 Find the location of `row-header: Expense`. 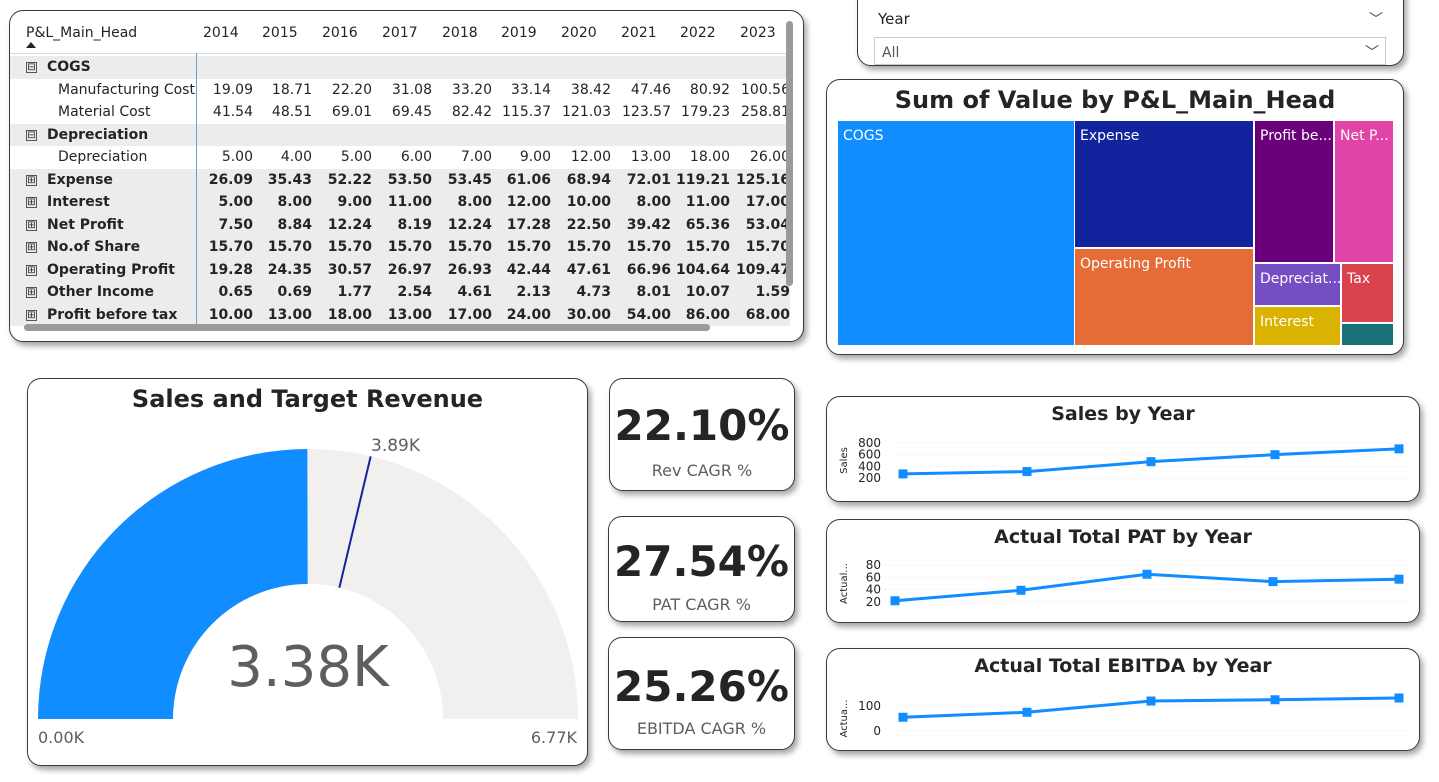

row-header: Expense is located at coordinates (80, 180).